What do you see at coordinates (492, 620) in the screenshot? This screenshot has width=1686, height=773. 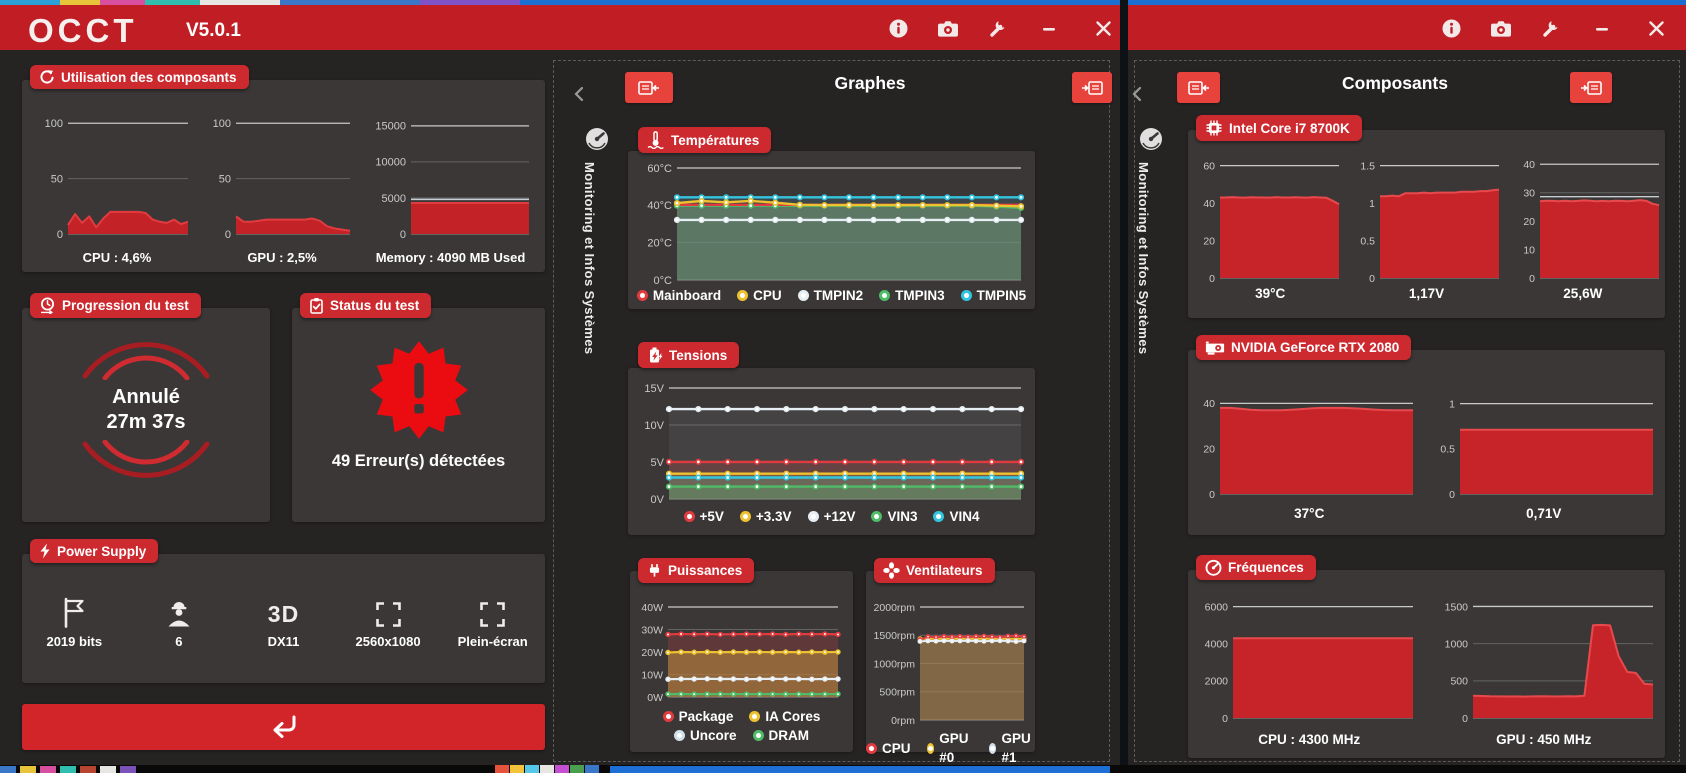 I see `power-item-fullscreen: Plein-écran` at bounding box center [492, 620].